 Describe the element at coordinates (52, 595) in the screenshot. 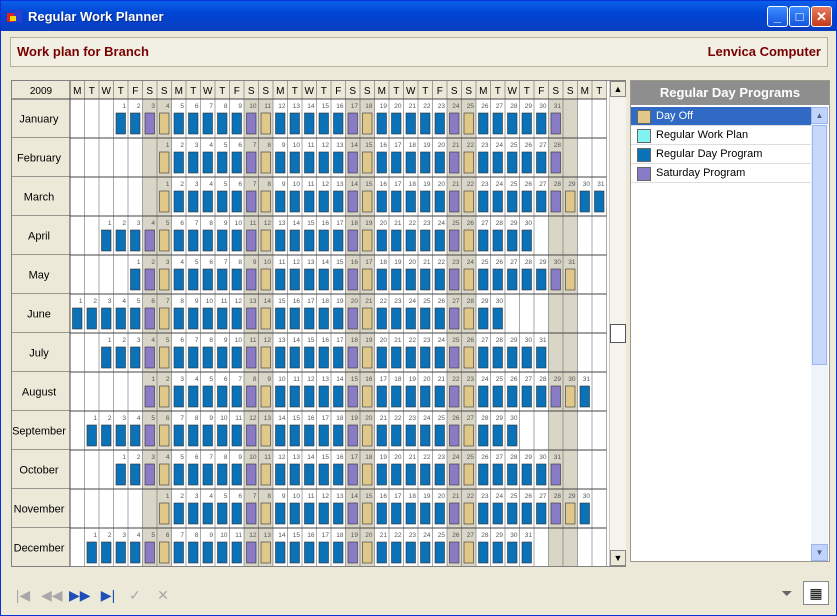

I see `prev-icon: ◀◀` at that location.